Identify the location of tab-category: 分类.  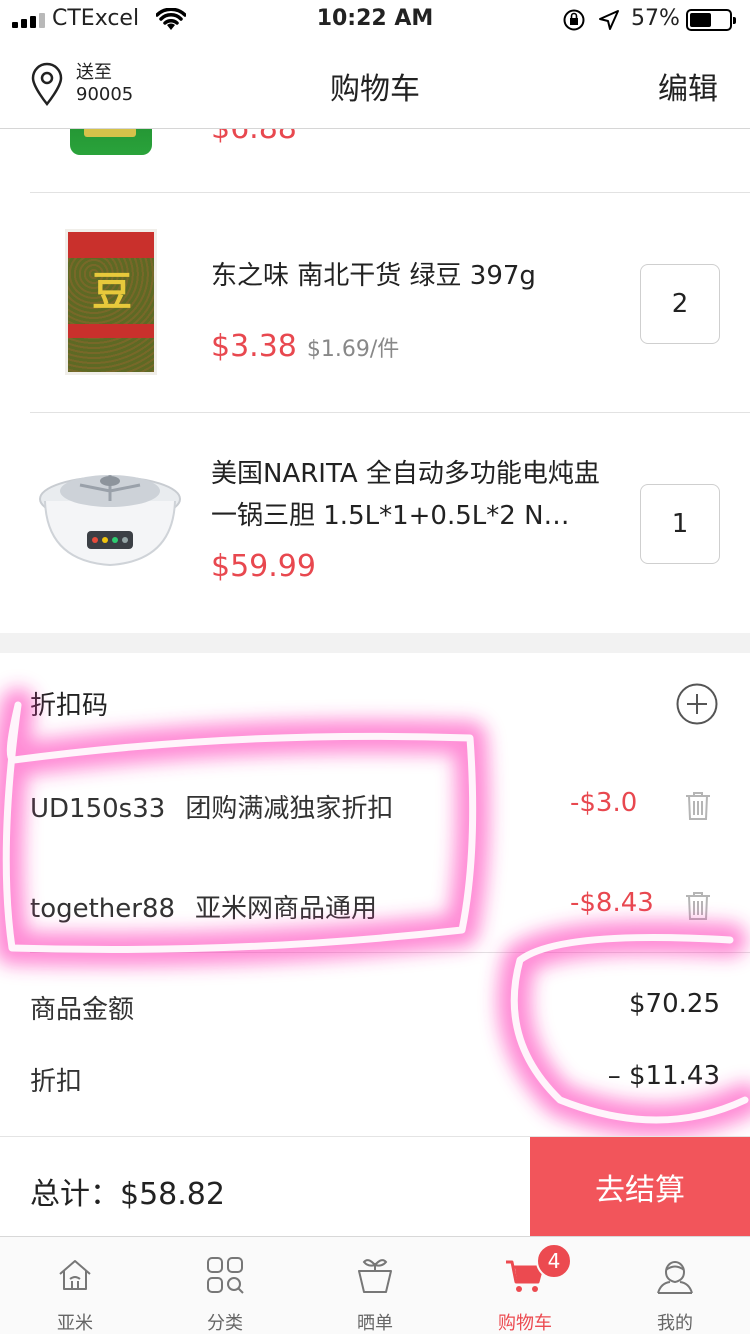
(225, 1285).